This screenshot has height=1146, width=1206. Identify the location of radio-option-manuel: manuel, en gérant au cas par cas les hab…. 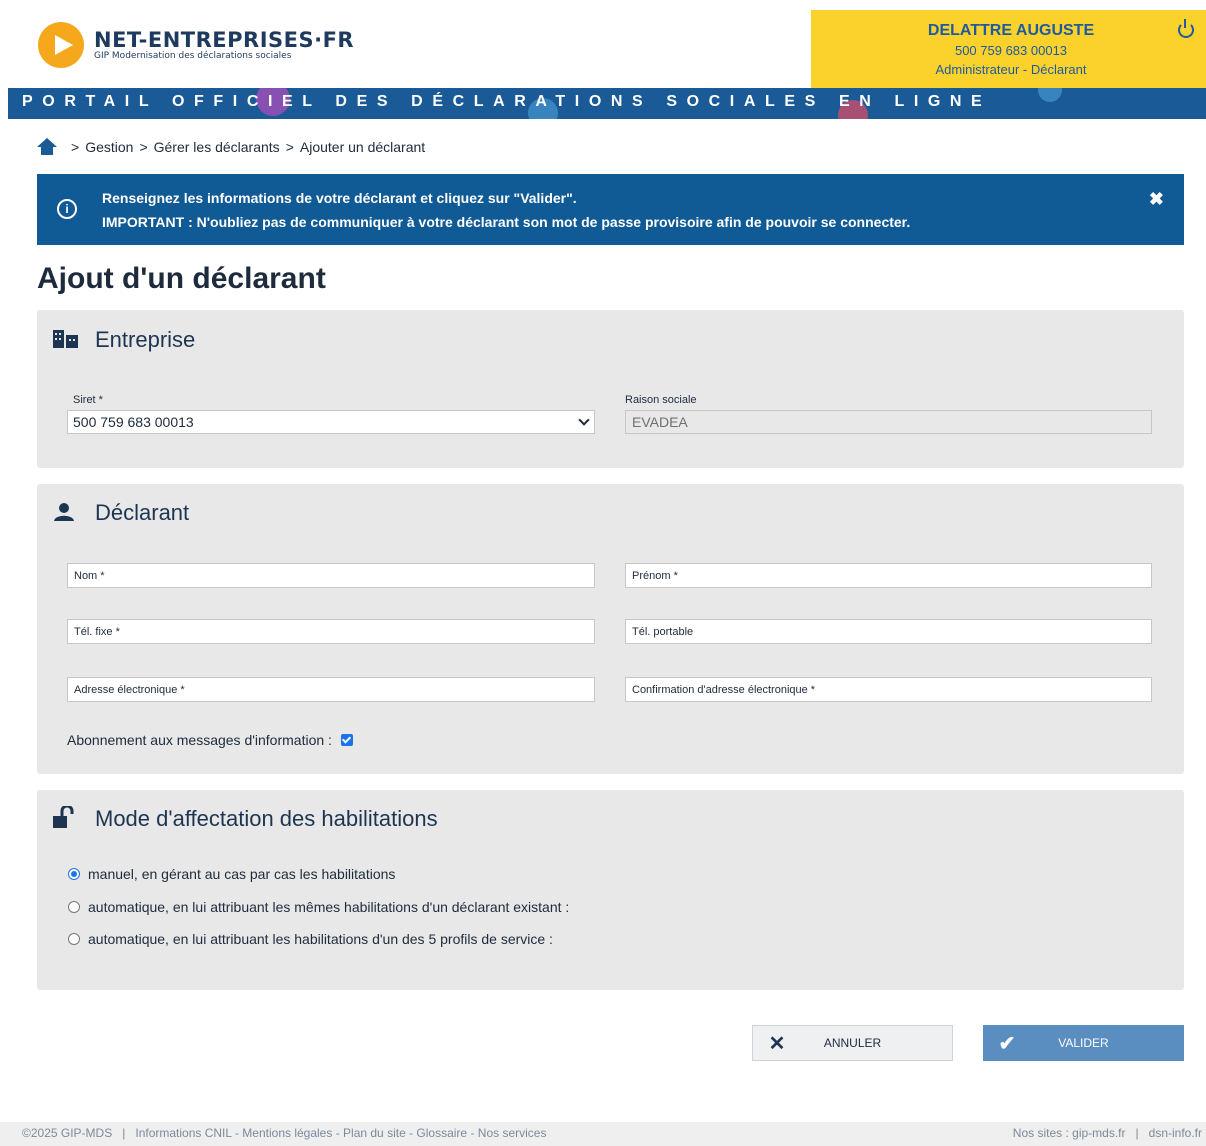
(231, 874).